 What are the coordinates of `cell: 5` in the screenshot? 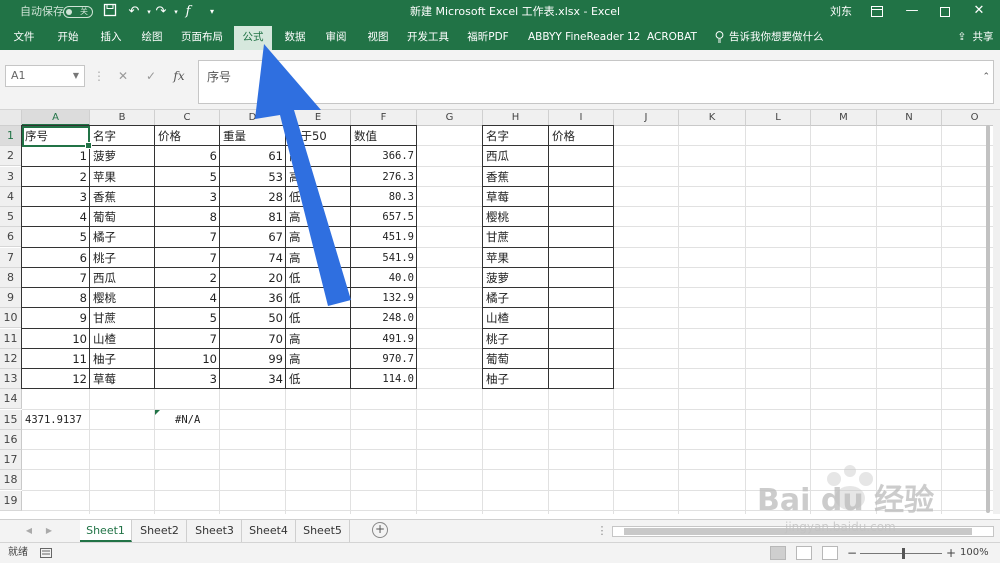 It's located at (187, 318).